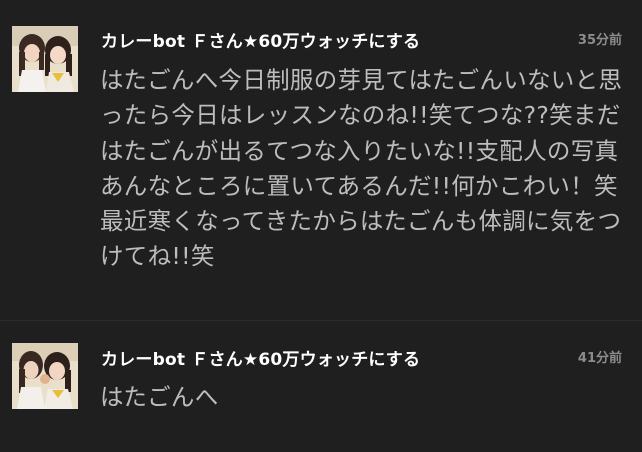 This screenshot has height=452, width=642. What do you see at coordinates (599, 40) in the screenshot?
I see `timestamp: 35分前` at bounding box center [599, 40].